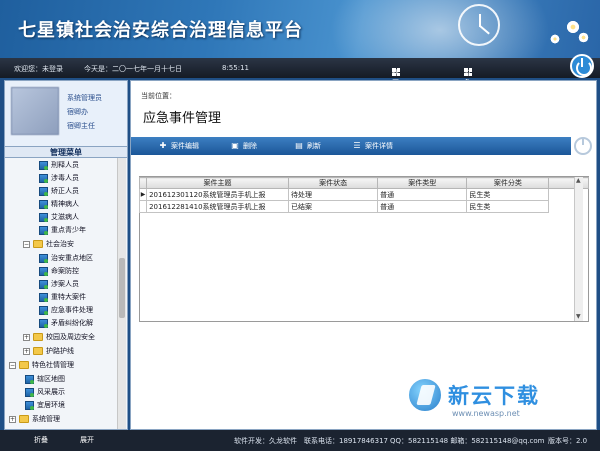  What do you see at coordinates (579, 181) in the screenshot?
I see `scroll-up-icon: ▲` at bounding box center [579, 181].